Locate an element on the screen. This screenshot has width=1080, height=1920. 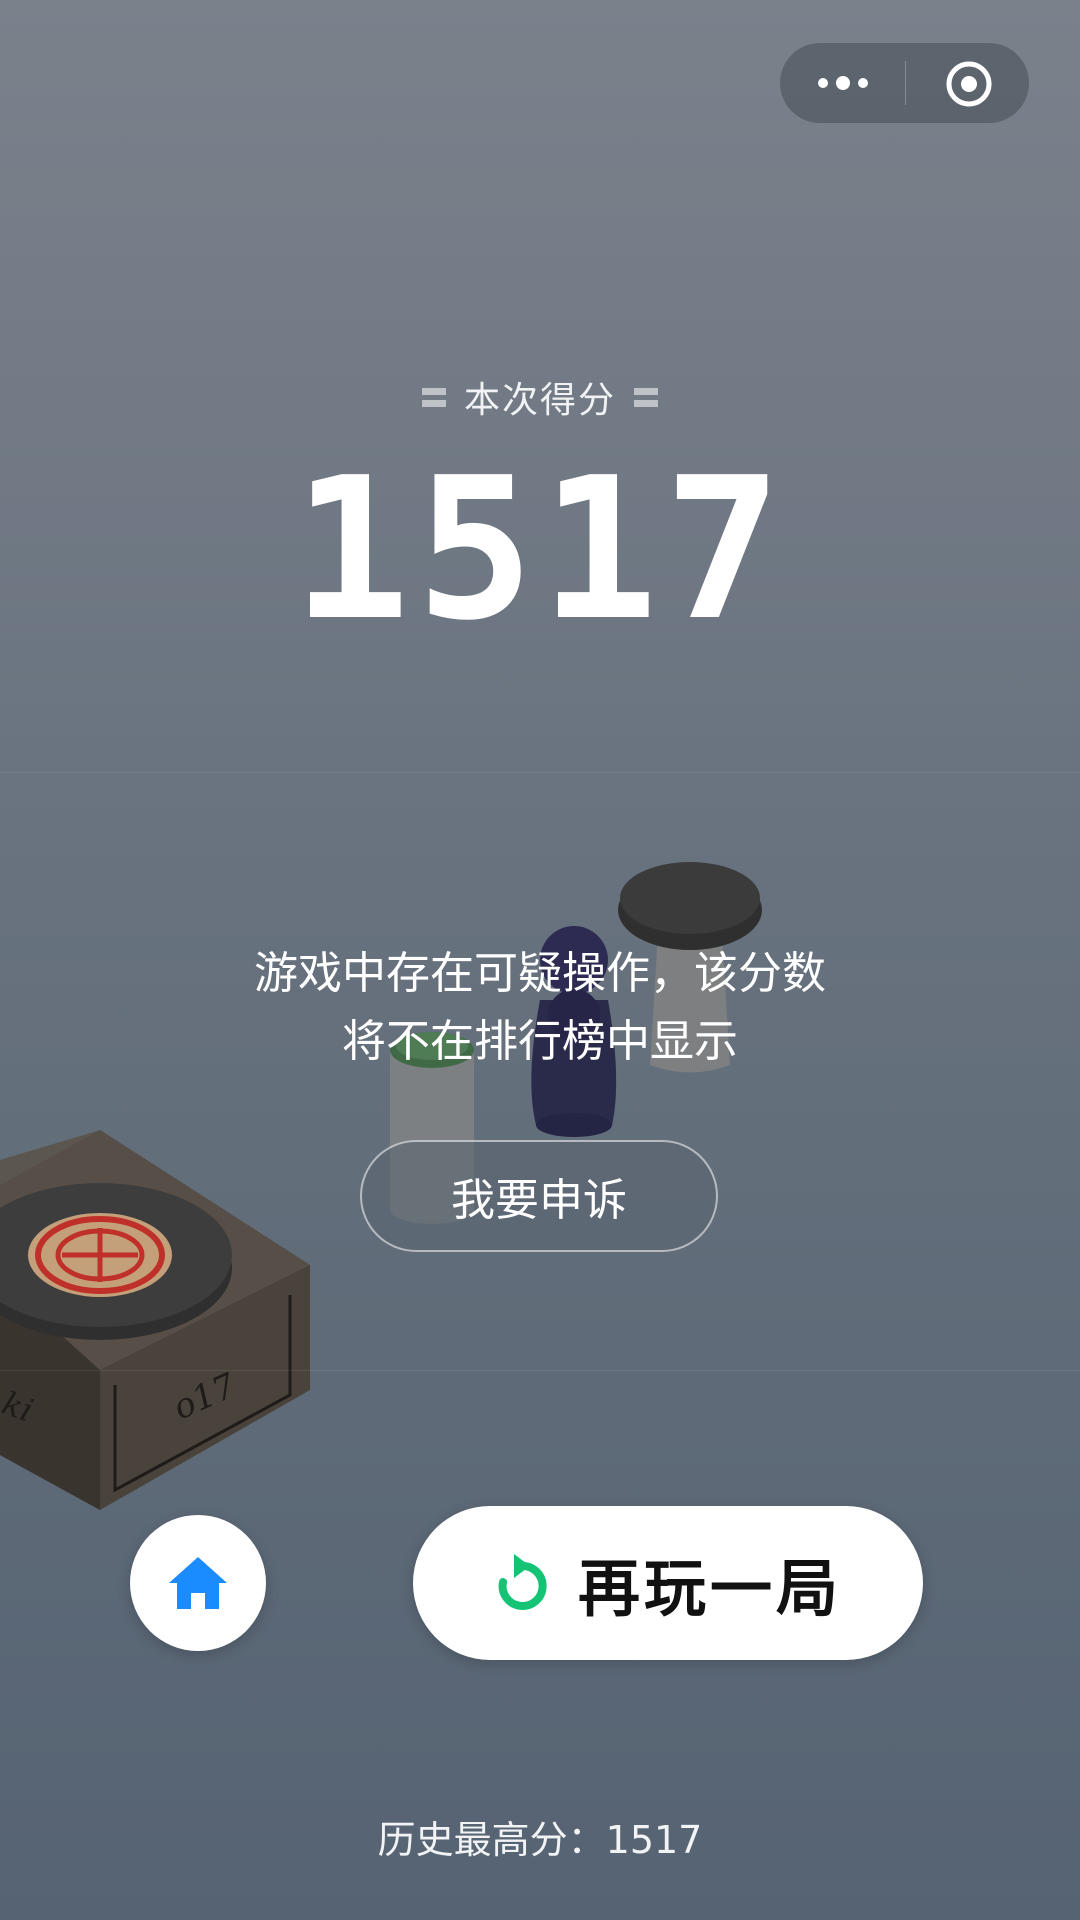
box-platform: o17 ki is located at coordinates (155, 1320).